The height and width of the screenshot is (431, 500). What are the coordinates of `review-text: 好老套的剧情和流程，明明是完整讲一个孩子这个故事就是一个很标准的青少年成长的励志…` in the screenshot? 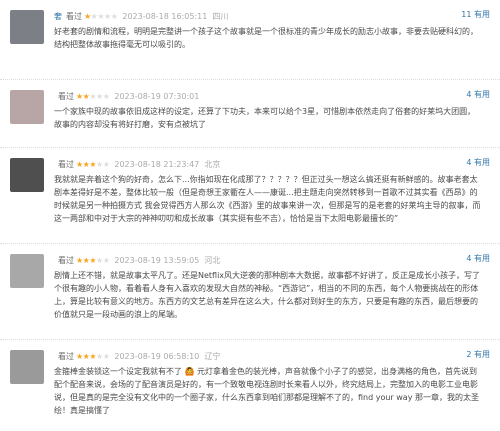 It's located at (266, 38).